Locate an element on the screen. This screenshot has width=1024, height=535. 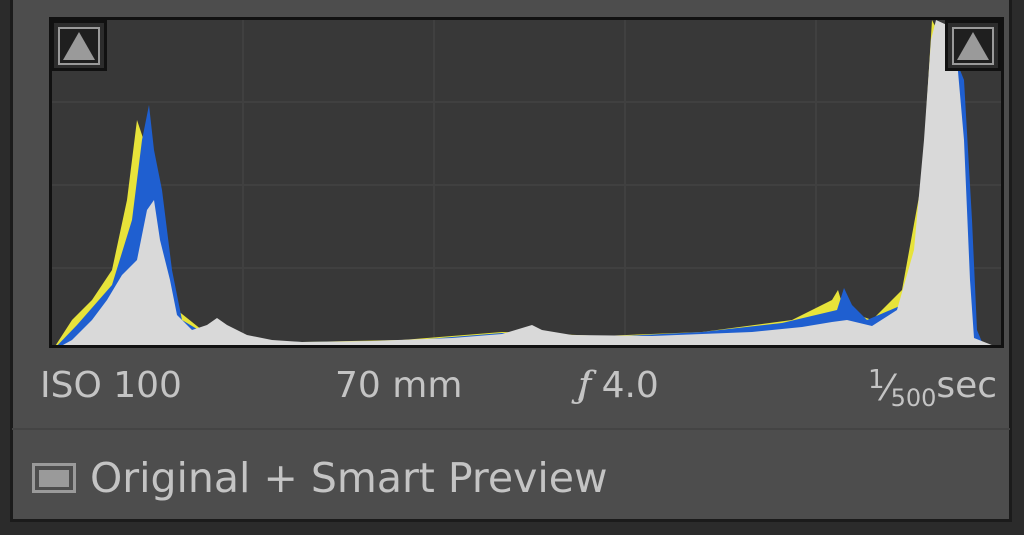
shadow-clipping-toggle is located at coordinates (79, 45).